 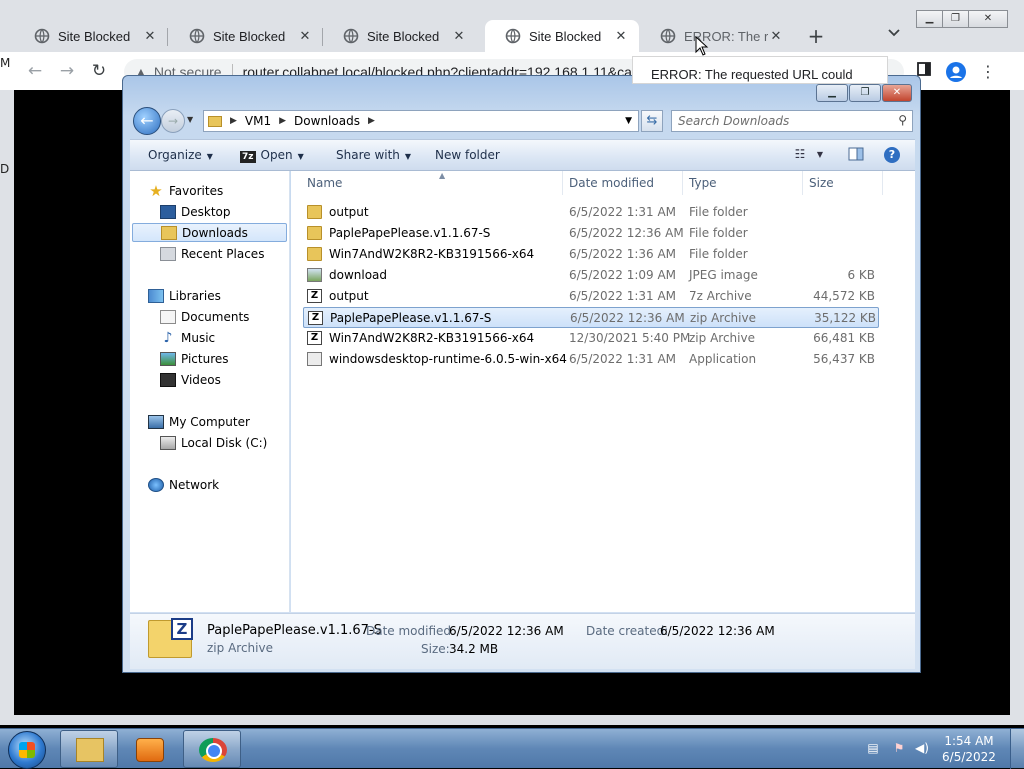 I want to click on breadcrumb-downloads: Downloads, so click(x=327, y=121).